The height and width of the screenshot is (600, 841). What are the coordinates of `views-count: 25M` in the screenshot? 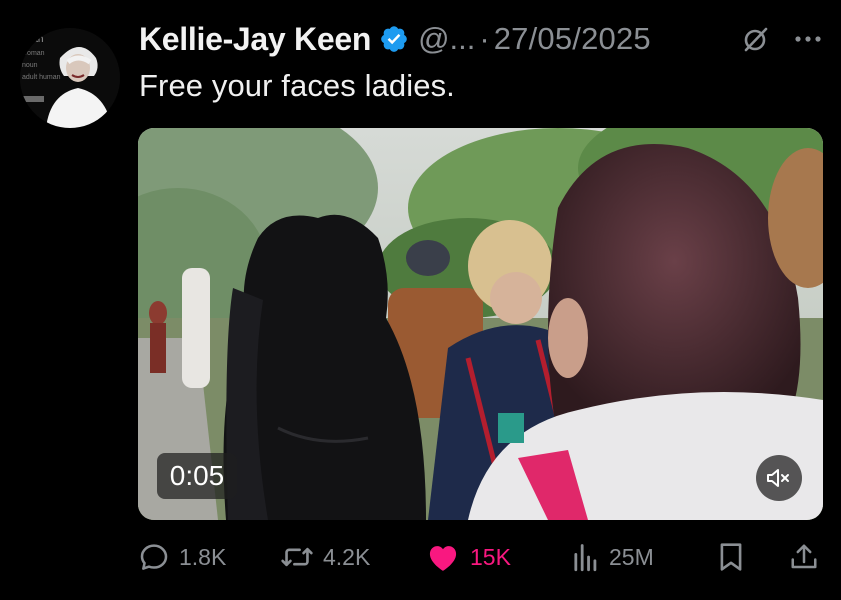 It's located at (631, 556).